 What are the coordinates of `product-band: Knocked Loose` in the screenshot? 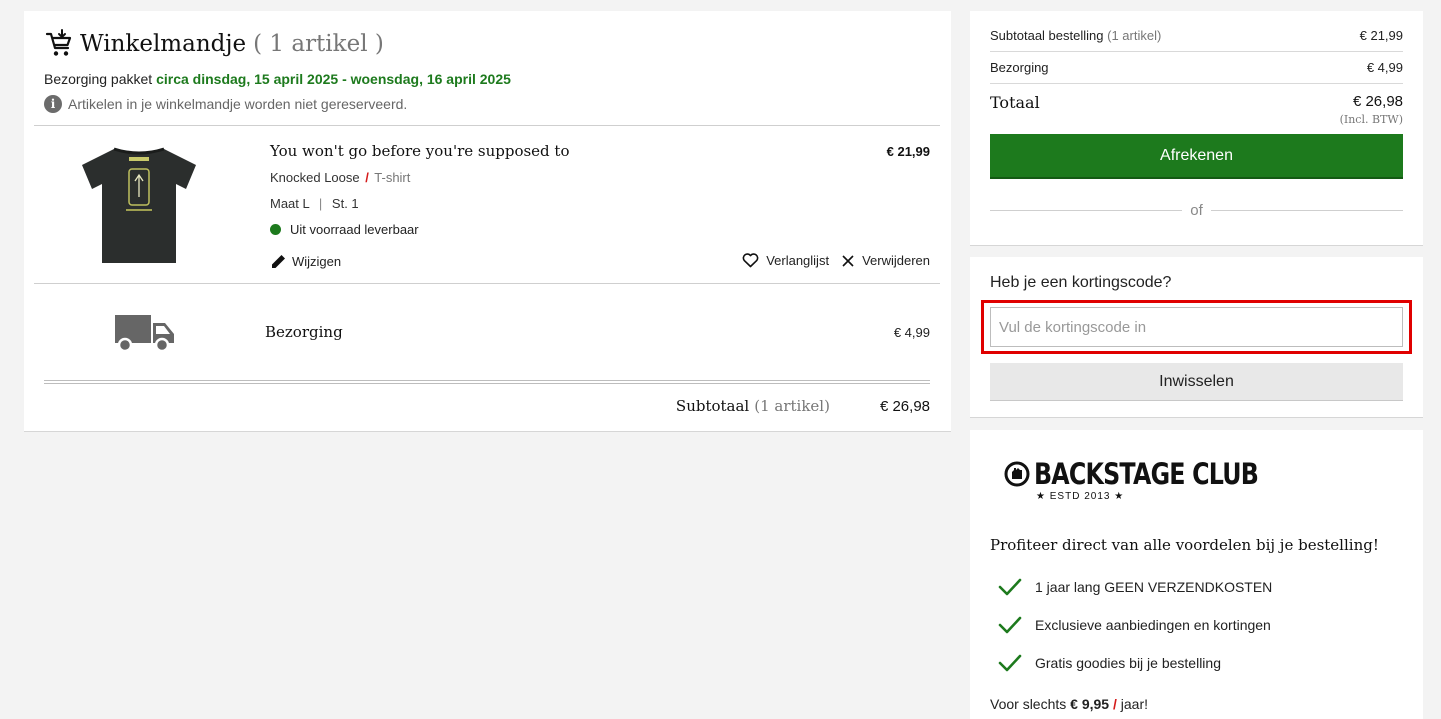 It's located at (315, 177).